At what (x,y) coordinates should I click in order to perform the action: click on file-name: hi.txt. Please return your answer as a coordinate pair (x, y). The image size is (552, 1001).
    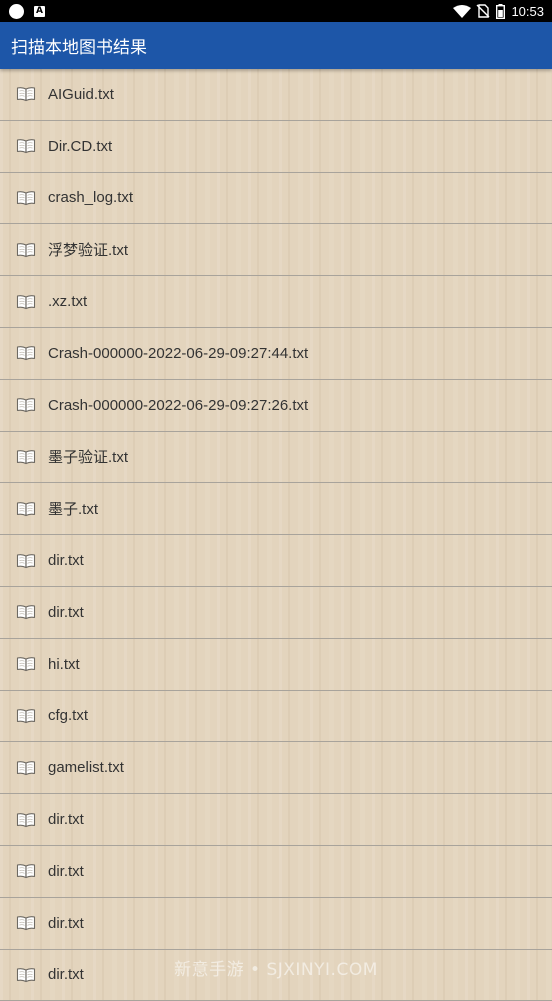
    Looking at the image, I should click on (64, 664).